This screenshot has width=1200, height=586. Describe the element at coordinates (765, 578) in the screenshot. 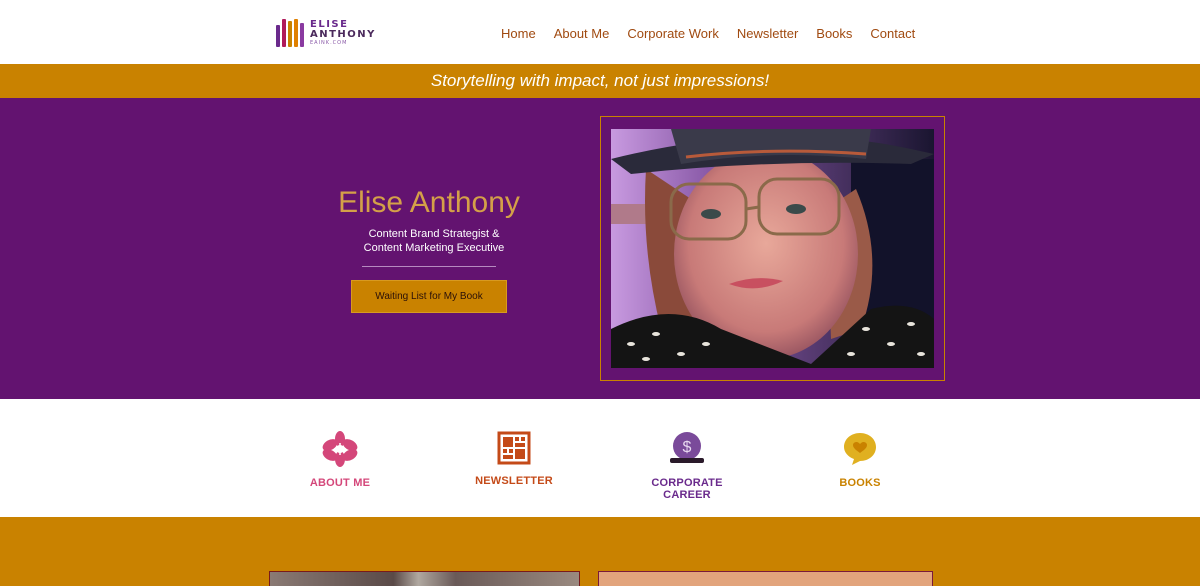

I see `bottom-card-peach` at that location.